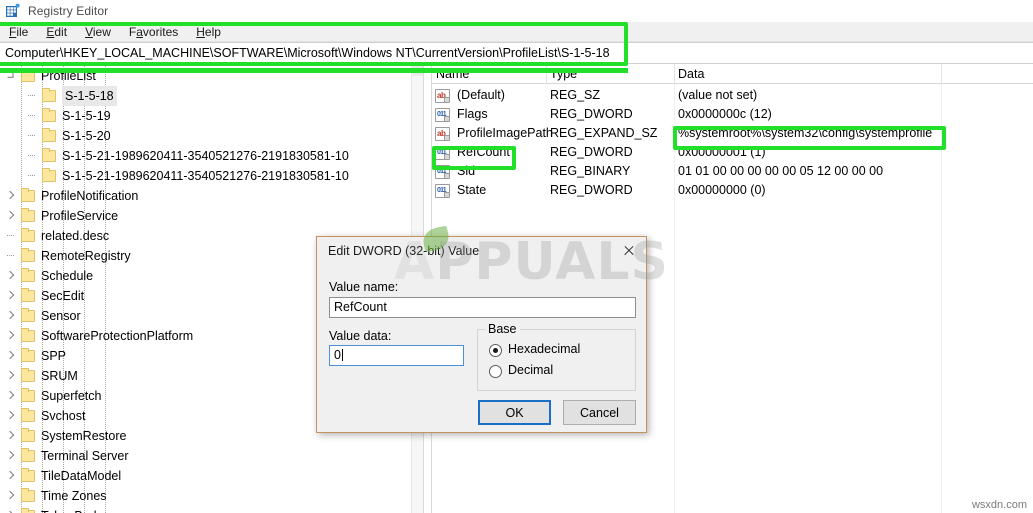  Describe the element at coordinates (211, 196) in the screenshot. I see `tree-node: ProfileNotification` at that location.